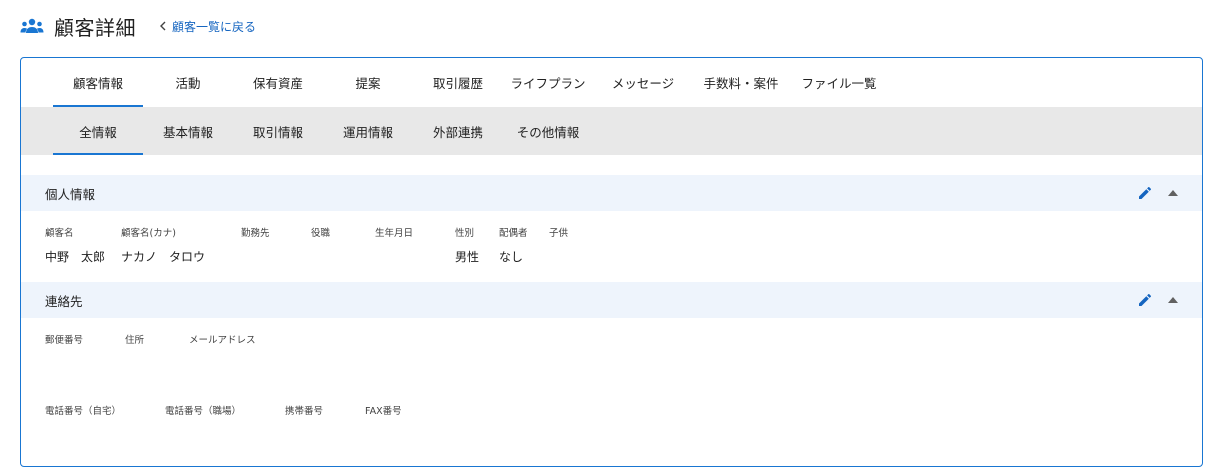  I want to click on tab-label: 取引履歴, so click(457, 83).